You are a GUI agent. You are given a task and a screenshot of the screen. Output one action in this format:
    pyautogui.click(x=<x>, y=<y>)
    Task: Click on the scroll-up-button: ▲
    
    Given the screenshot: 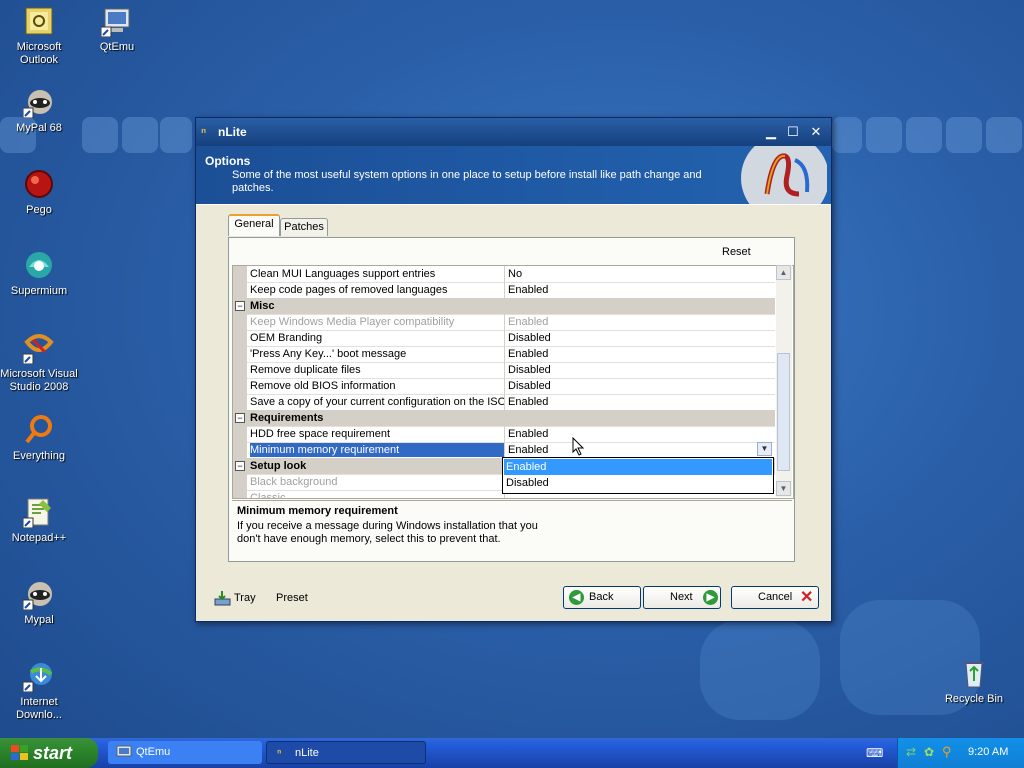 What is the action you would take?
    pyautogui.click(x=783, y=272)
    